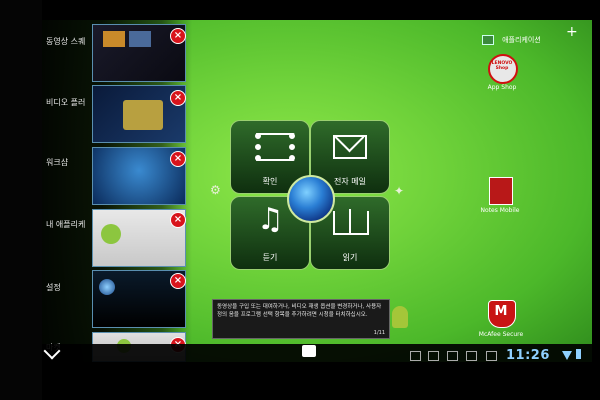 This screenshot has width=600, height=400. Describe the element at coordinates (270, 257) in the screenshot. I see `tile-label: 듣기` at that location.